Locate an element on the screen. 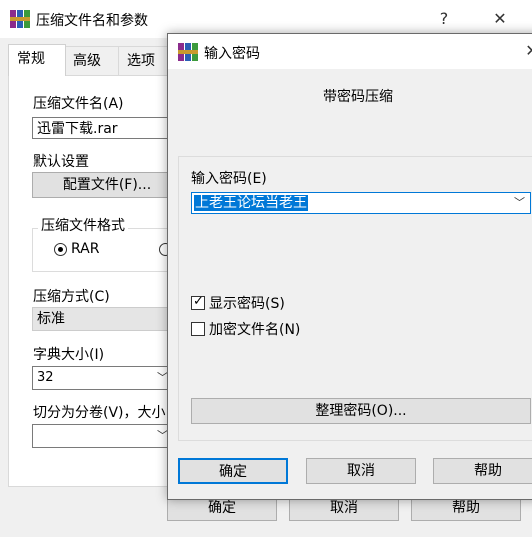 The image size is (532, 537). show-password-label: 显示密码(S) is located at coordinates (247, 304).